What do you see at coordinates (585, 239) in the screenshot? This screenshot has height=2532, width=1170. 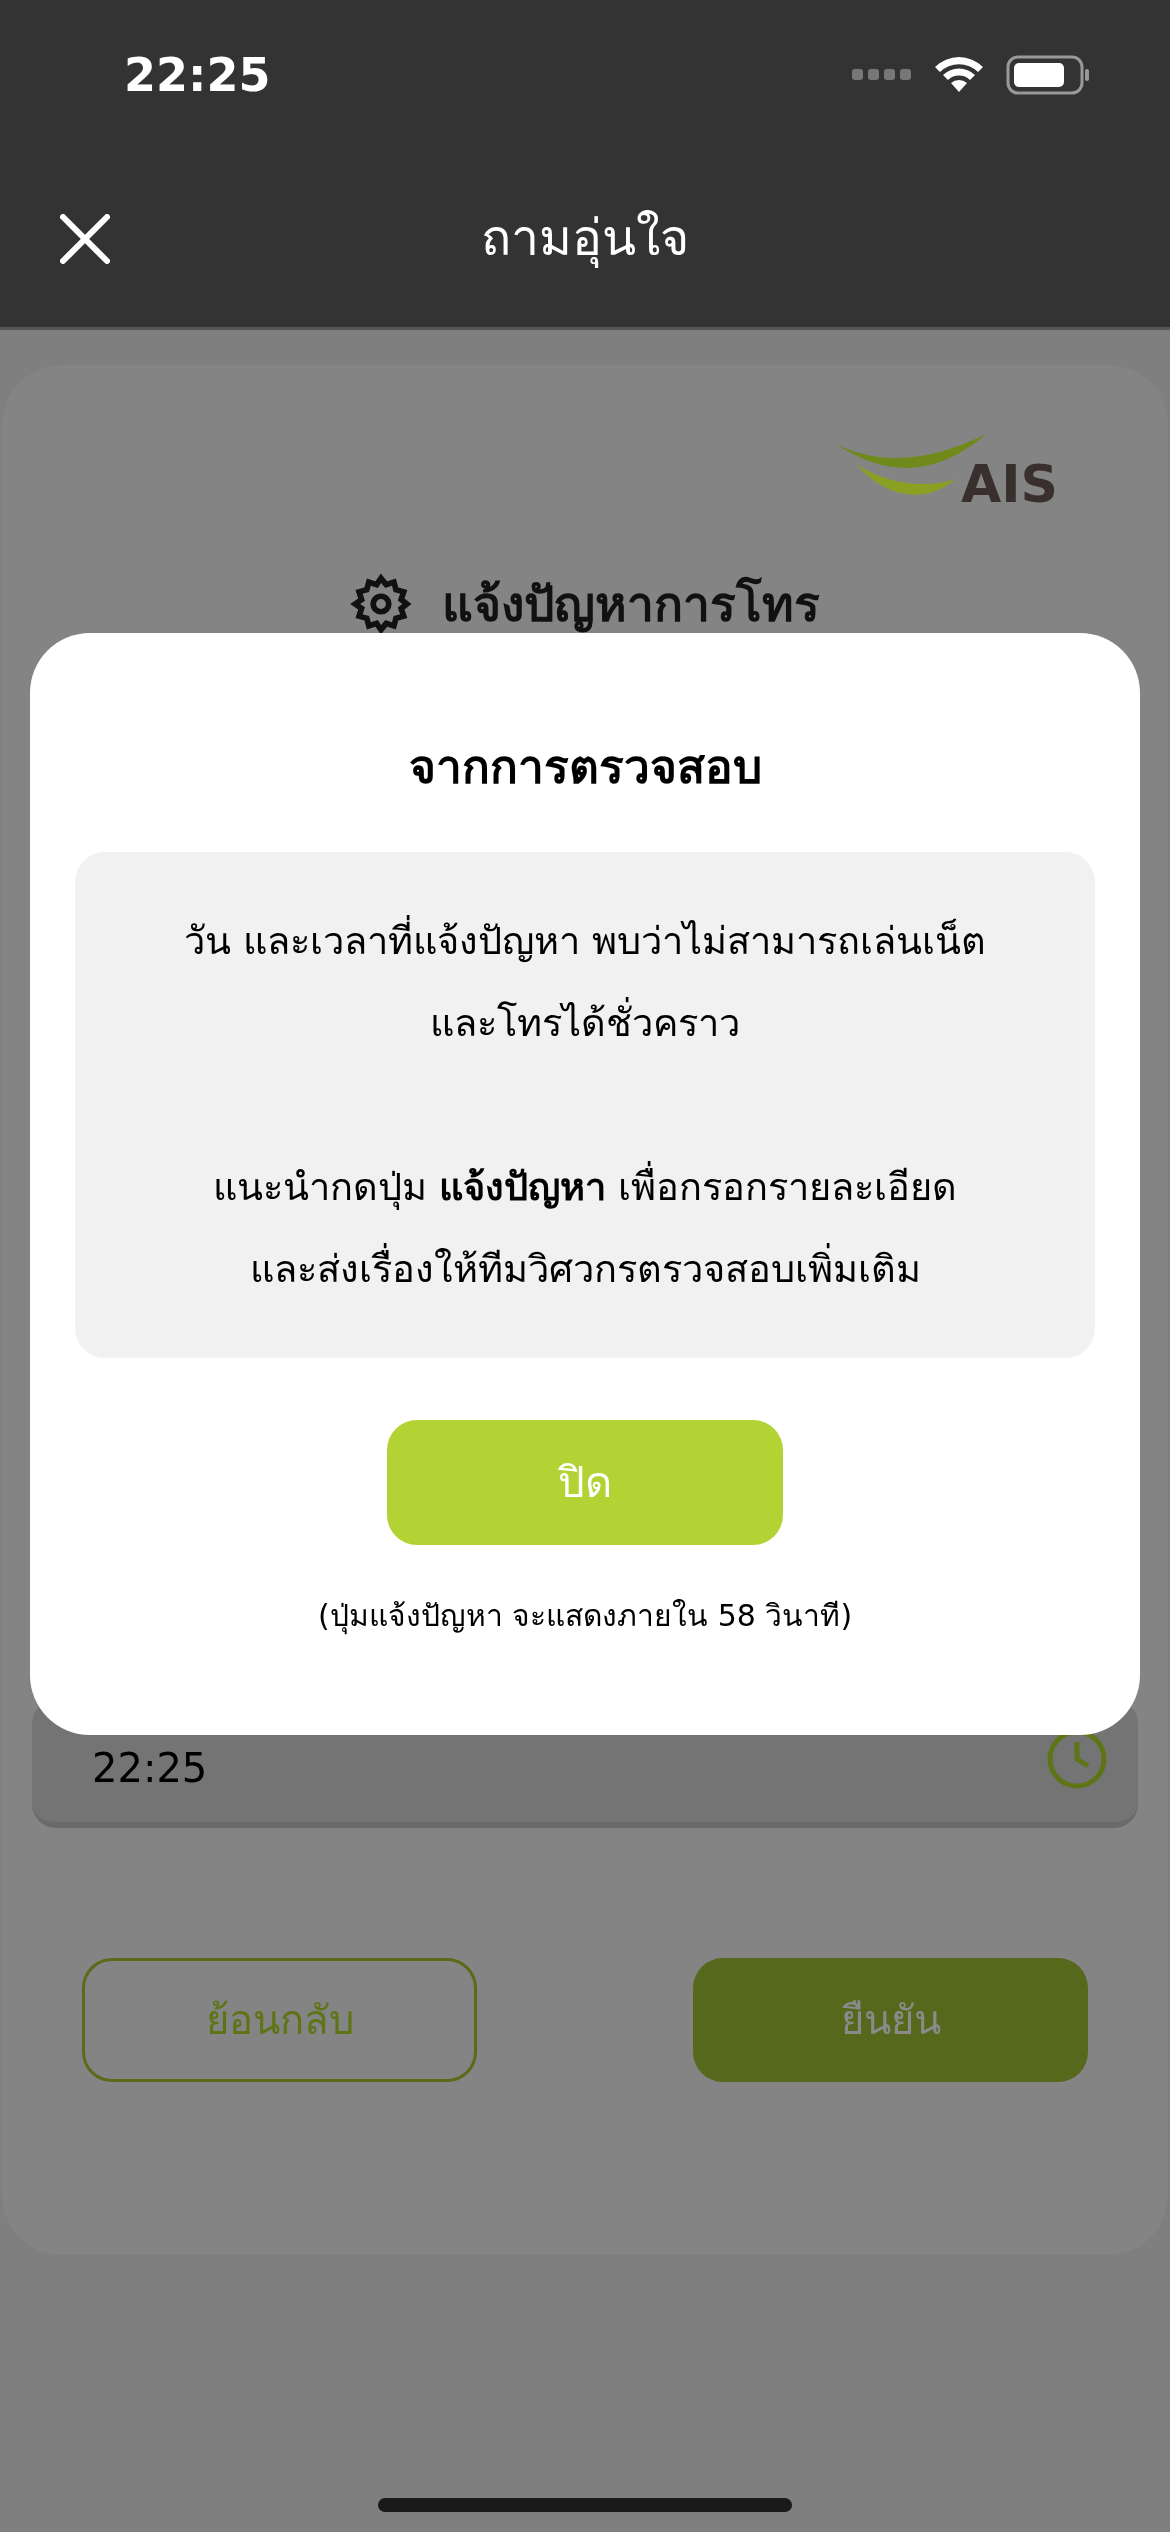 I see `header-title: ถามอุ่นใจ` at bounding box center [585, 239].